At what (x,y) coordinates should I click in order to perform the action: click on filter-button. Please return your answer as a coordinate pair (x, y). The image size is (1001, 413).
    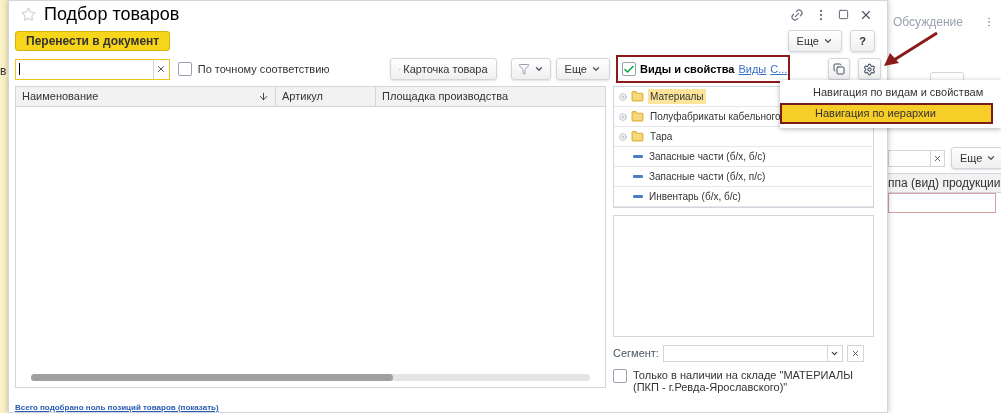
    Looking at the image, I should click on (530, 69).